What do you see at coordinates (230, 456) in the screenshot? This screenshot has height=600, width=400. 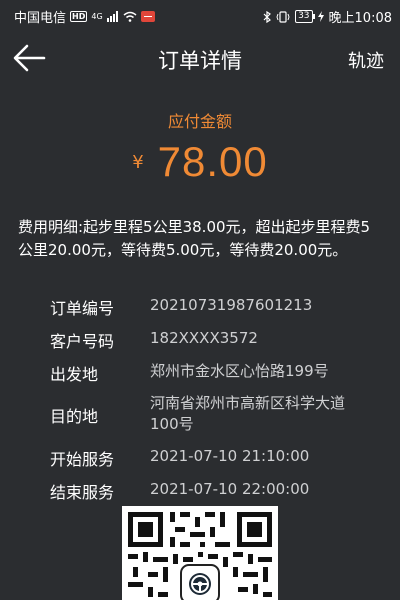 I see `service-start-value: 2021-07-10 21:10:00` at bounding box center [230, 456].